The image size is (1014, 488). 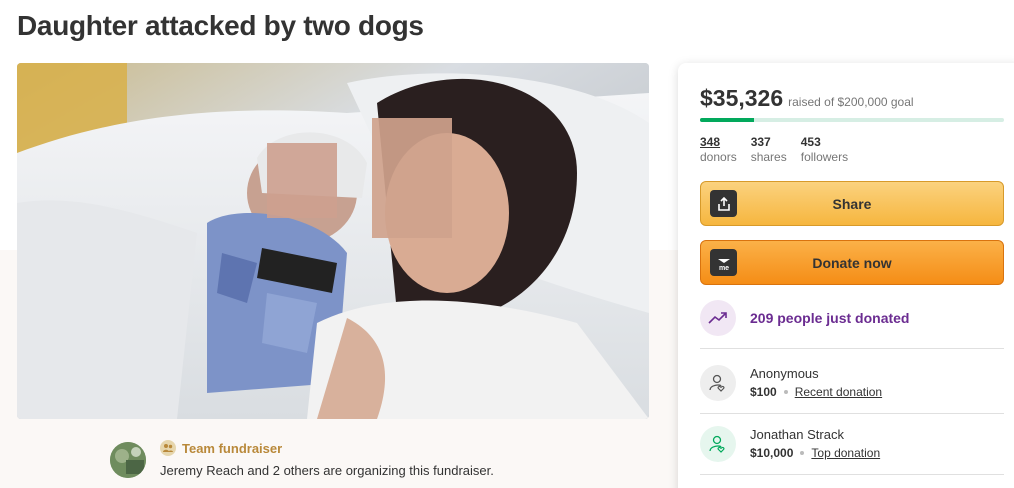 I want to click on raised-summary: $35,326 raised of $200,000 goal, so click(x=807, y=98).